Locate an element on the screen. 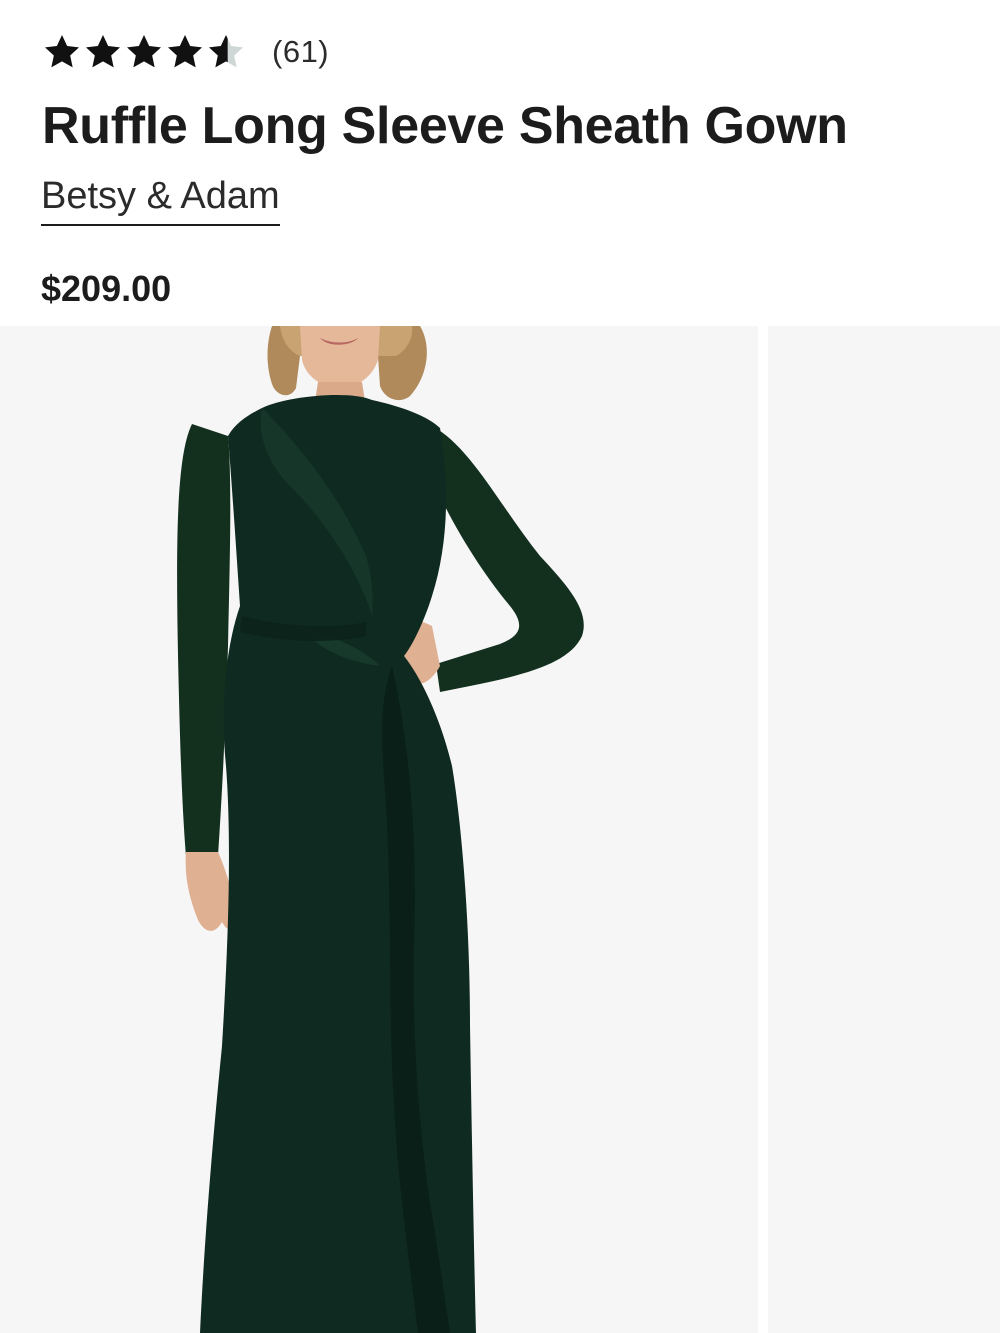  rating-row: (61) is located at coordinates (185, 52).